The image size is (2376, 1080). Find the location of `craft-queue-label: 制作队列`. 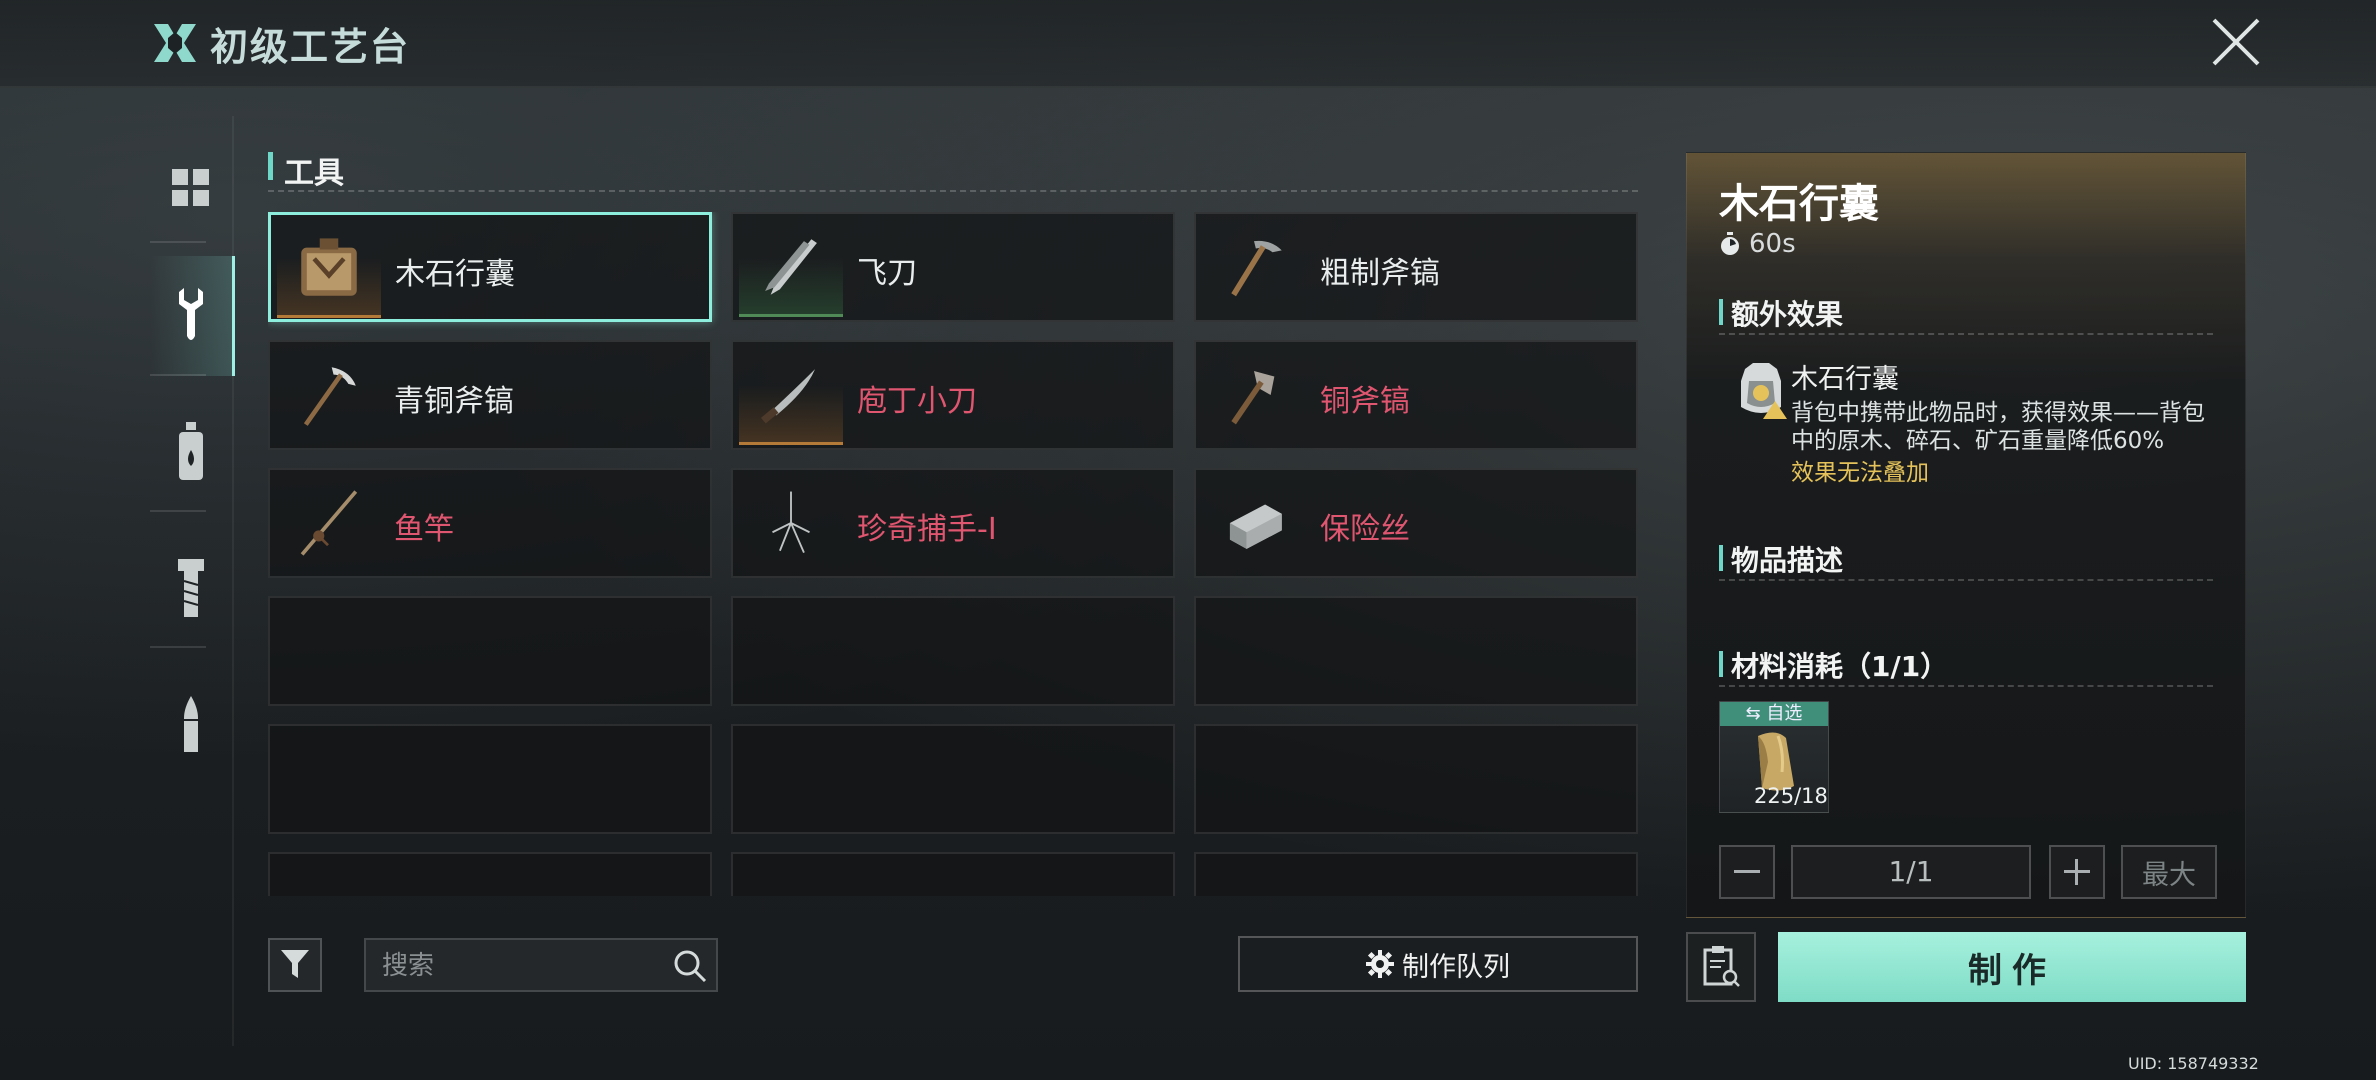

craft-queue-label: 制作队列 is located at coordinates (1456, 967).